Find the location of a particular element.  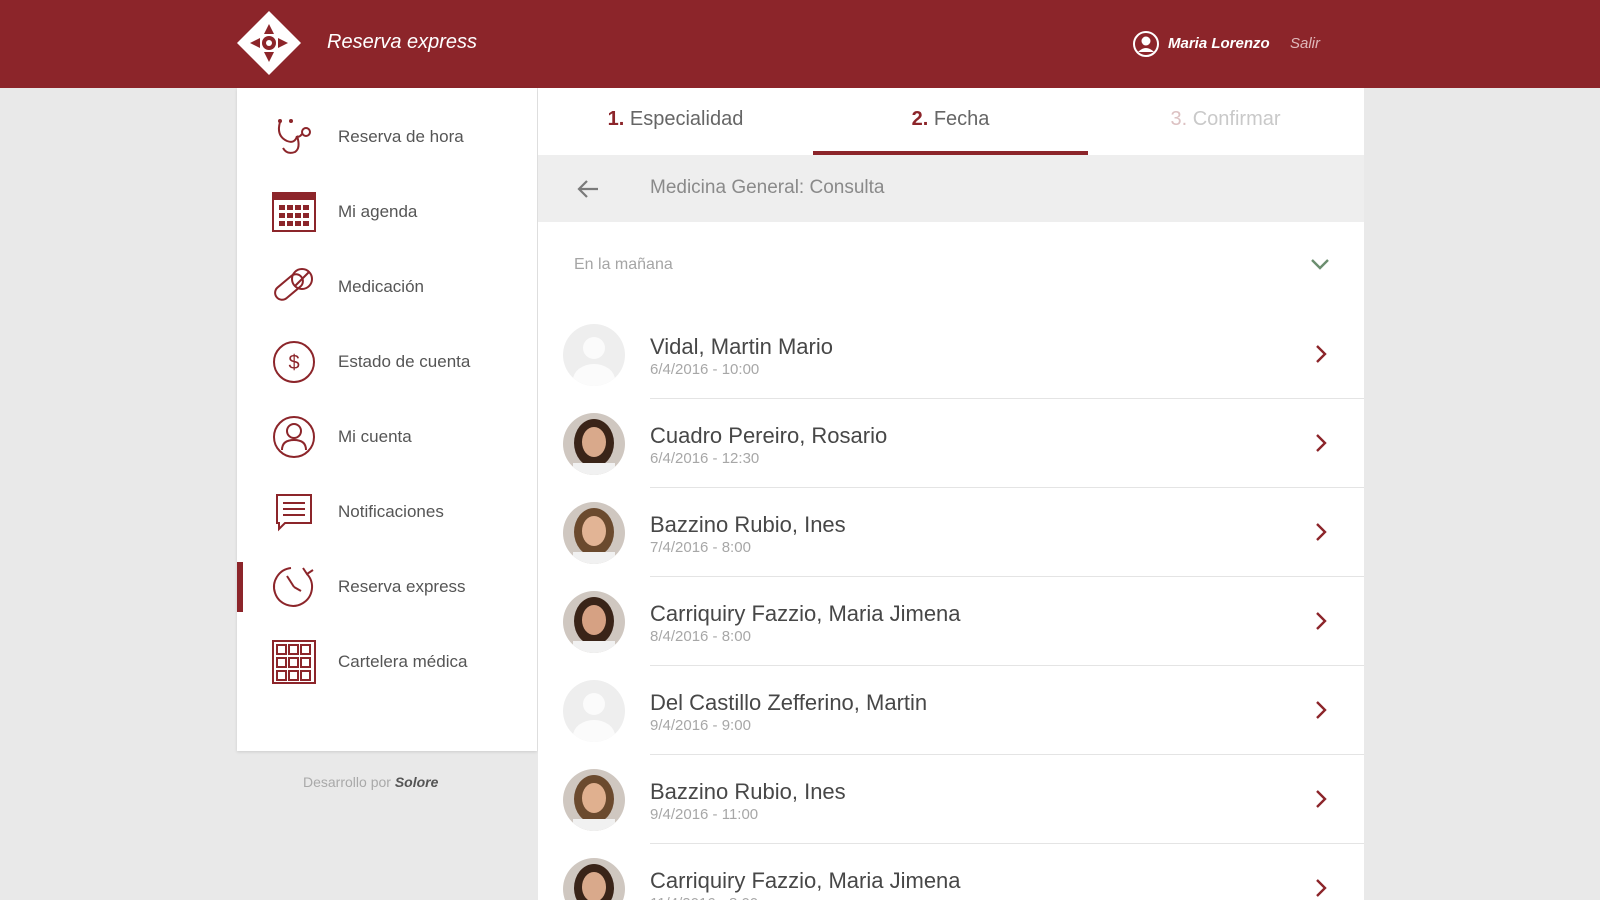

sidebar-item-mi-agenda: Mi agenda is located at coordinates (387, 212).